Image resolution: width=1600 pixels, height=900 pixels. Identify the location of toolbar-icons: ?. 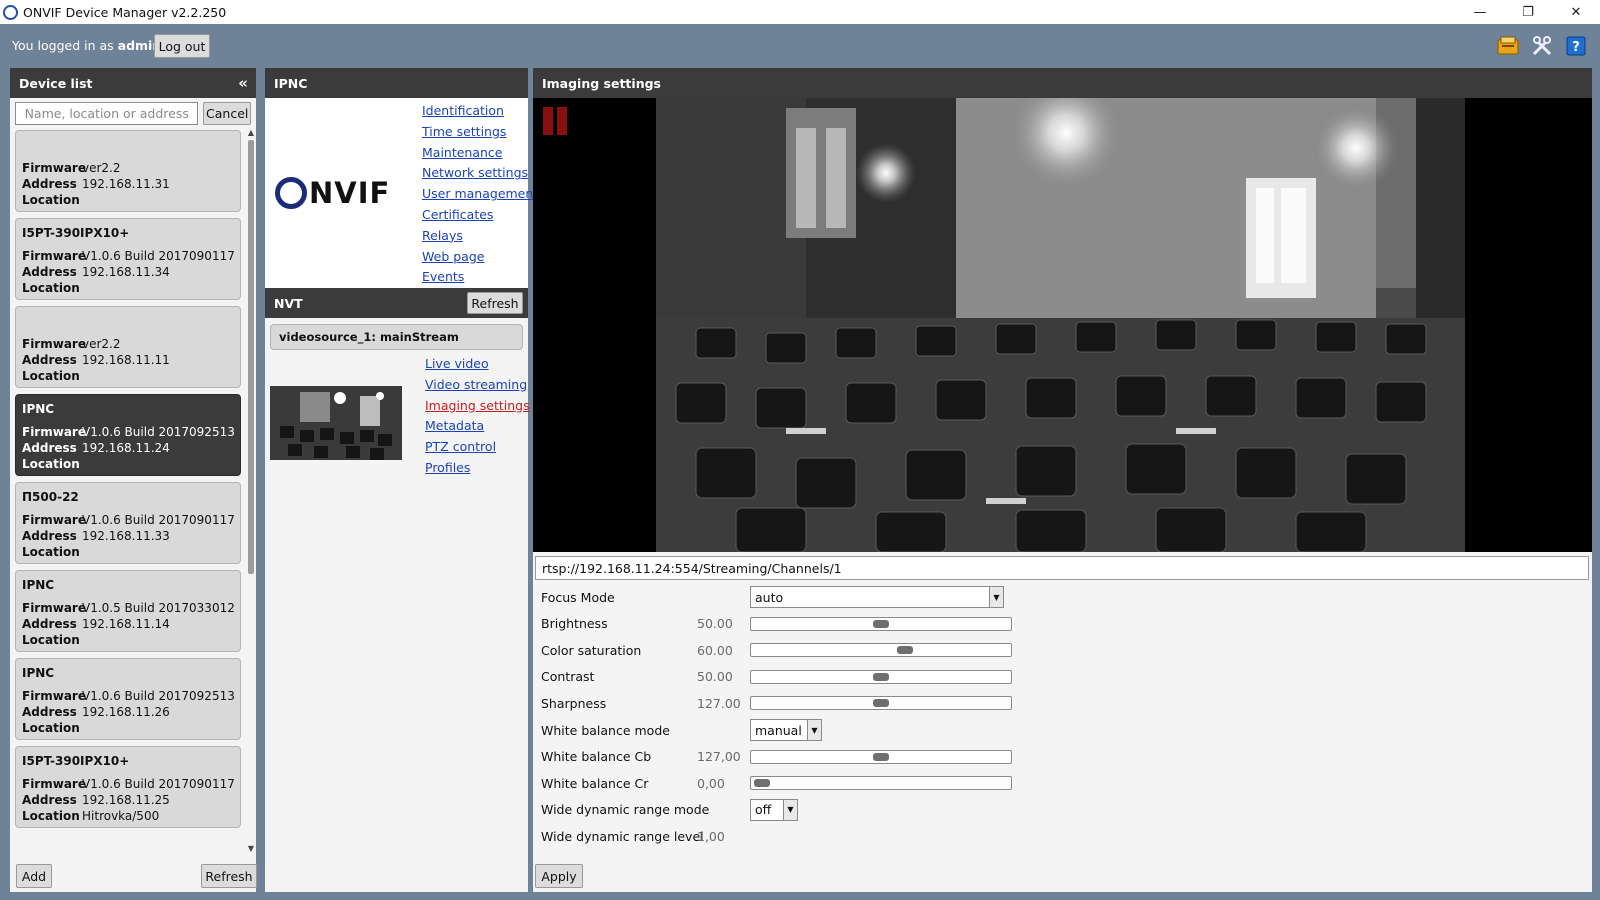
(1542, 46).